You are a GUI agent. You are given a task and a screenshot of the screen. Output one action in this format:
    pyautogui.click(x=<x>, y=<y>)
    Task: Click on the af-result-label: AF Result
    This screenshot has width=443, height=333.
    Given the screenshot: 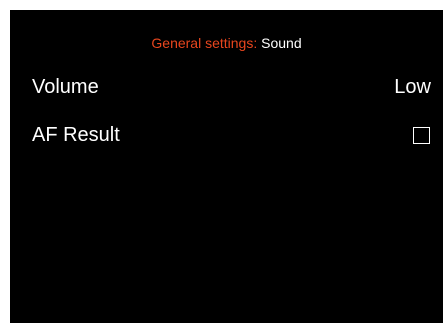 What is the action you would take?
    pyautogui.click(x=76, y=134)
    